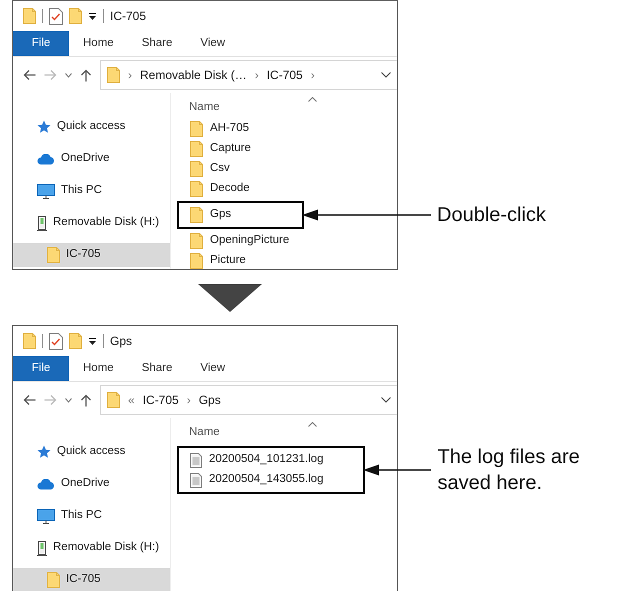  Describe the element at coordinates (213, 129) in the screenshot. I see `folder-item: AH-705` at that location.